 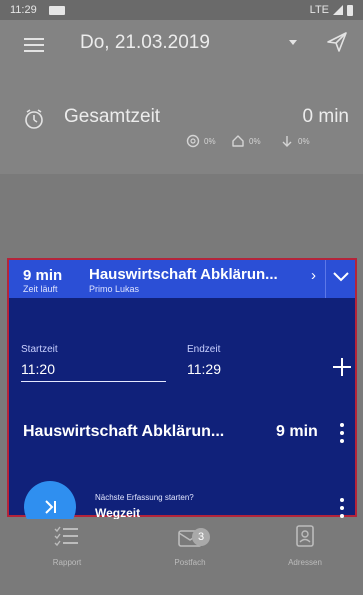 I want to click on checklist-icon, so click(x=66, y=536).